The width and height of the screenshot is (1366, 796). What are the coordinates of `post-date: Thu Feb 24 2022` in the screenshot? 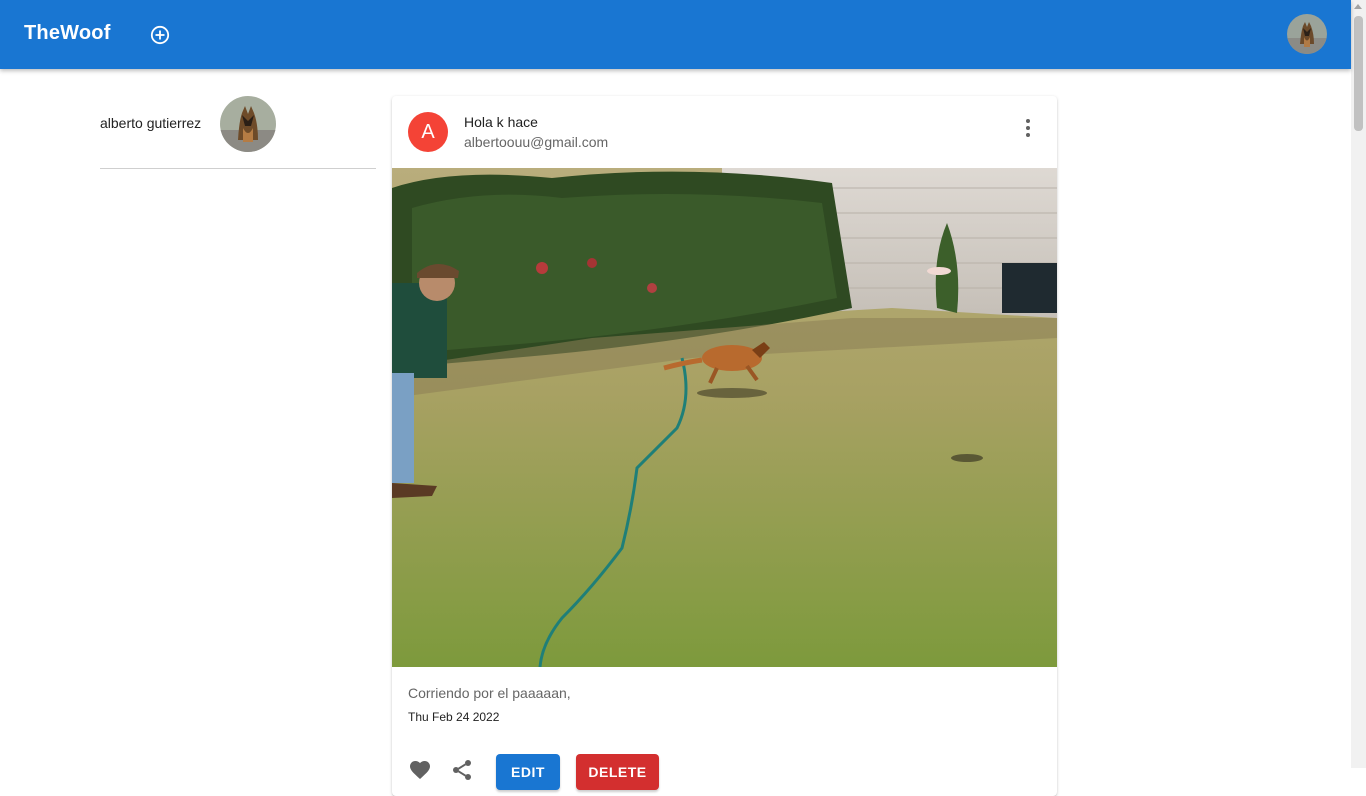 It's located at (454, 717).